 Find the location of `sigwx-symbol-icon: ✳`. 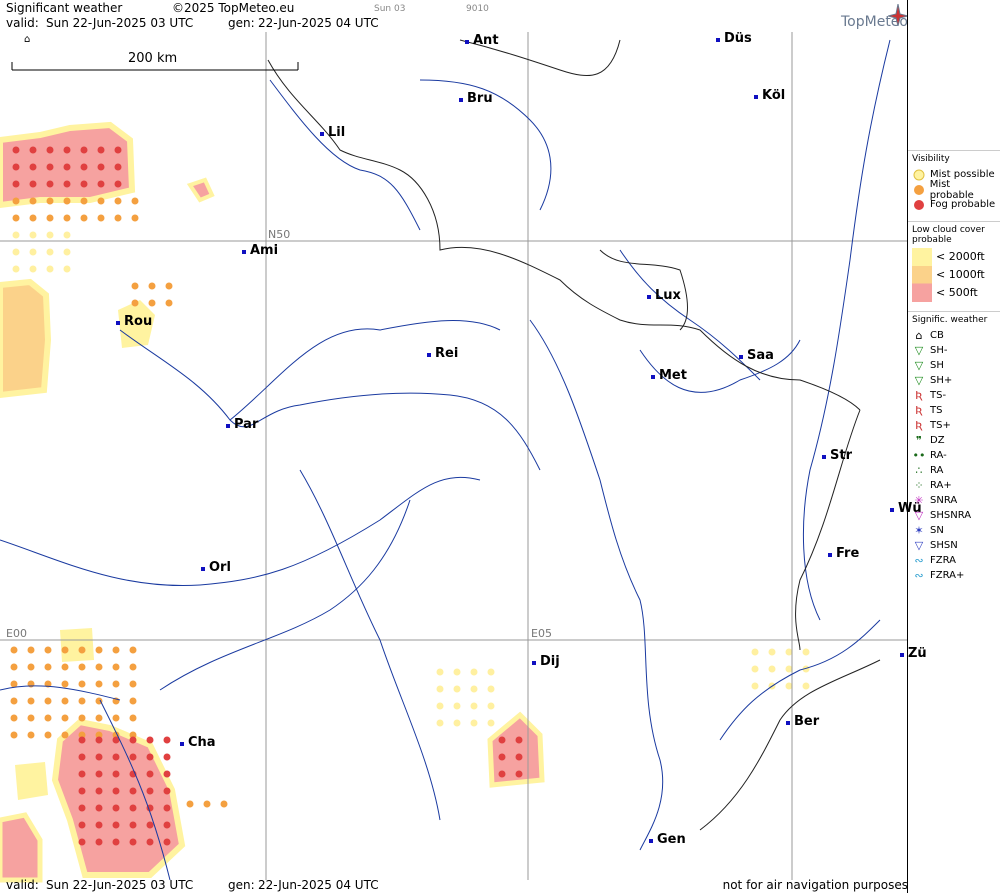

sigwx-symbol-icon: ✳ is located at coordinates (919, 500).